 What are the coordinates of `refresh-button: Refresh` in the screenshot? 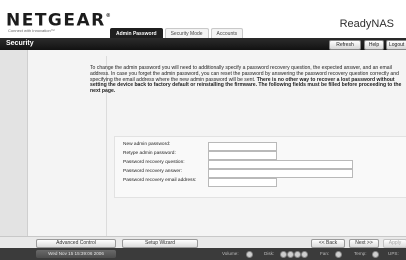 It's located at (345, 45).